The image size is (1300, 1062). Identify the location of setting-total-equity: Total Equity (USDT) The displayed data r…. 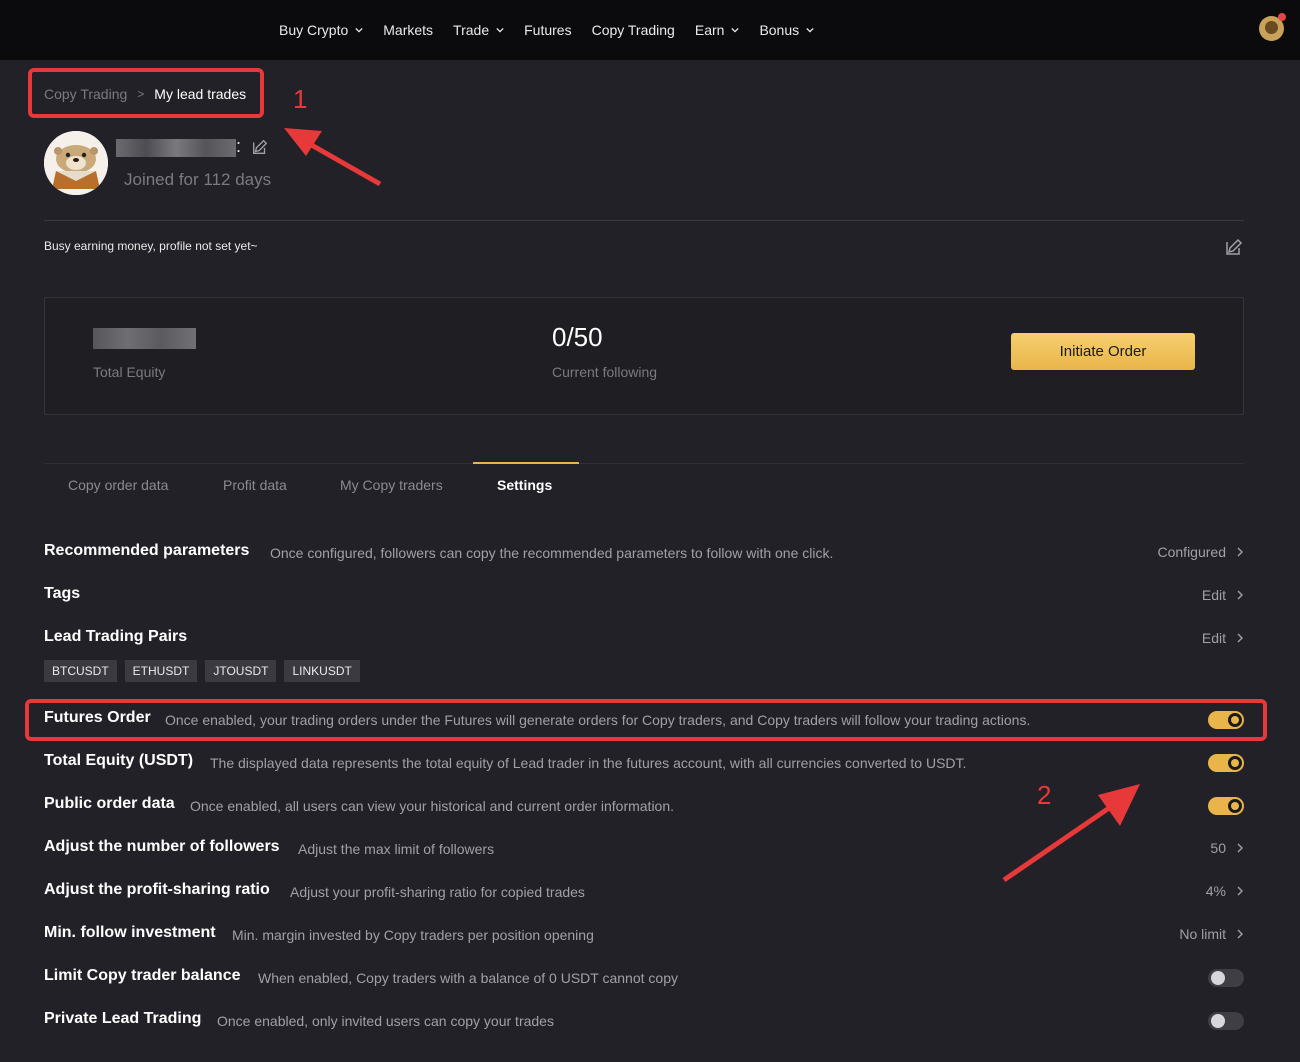
(644, 764).